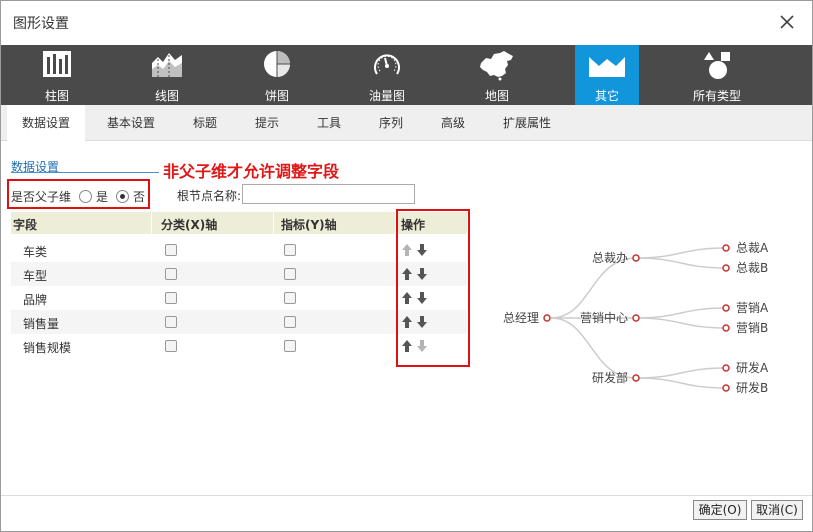 The image size is (813, 532). Describe the element at coordinates (391, 123) in the screenshot. I see `tab-series: 序列` at that location.